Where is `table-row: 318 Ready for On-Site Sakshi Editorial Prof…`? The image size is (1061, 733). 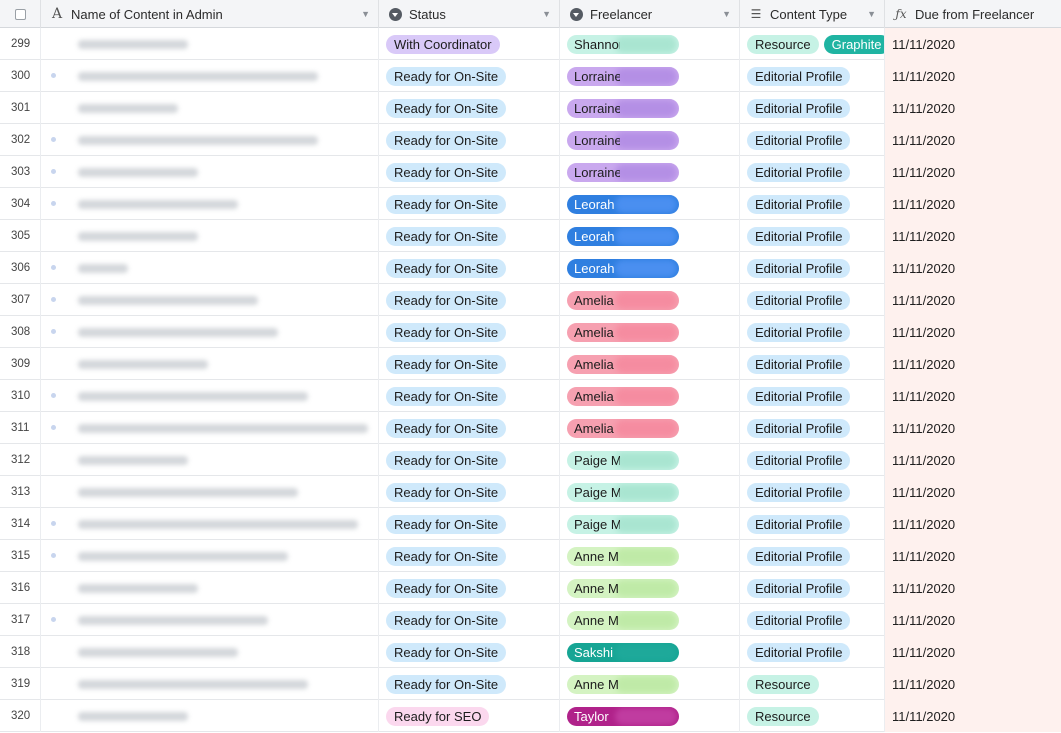 table-row: 318 Ready for On-Site Sakshi Editorial Prof… is located at coordinates (530, 652).